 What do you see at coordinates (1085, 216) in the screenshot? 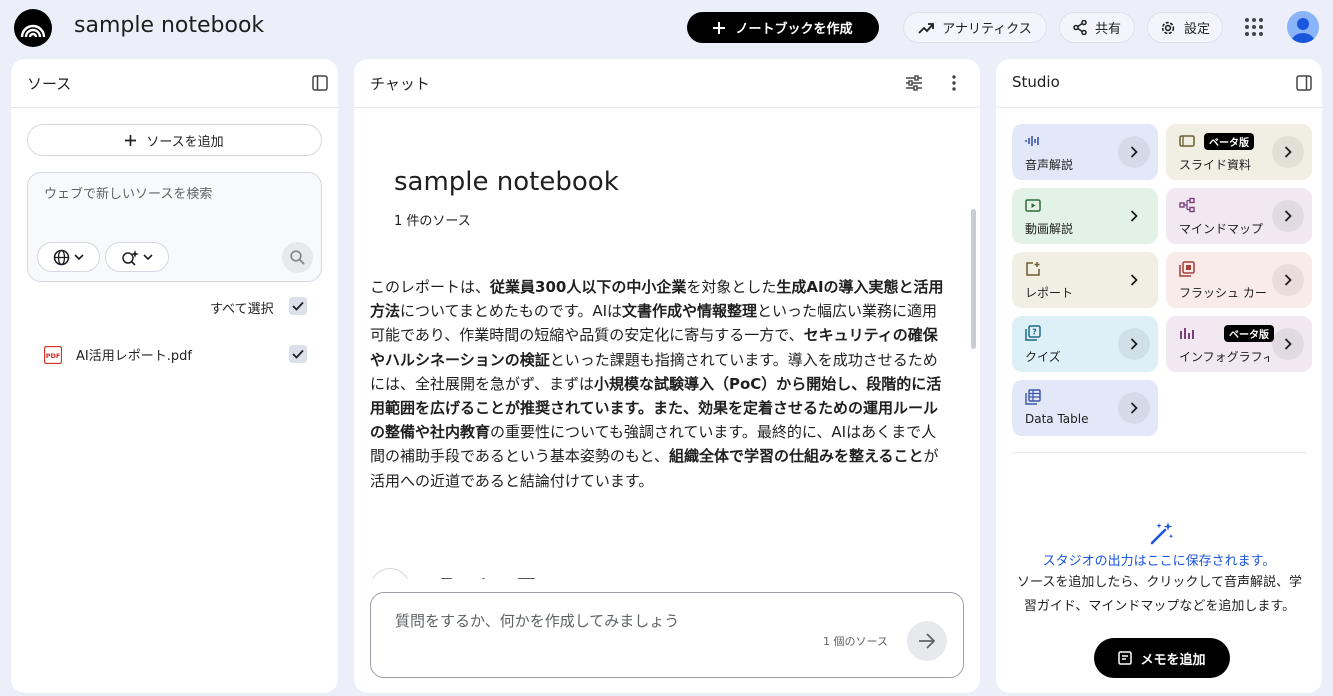
I see `studio-tile-video-overview: 動画解説` at bounding box center [1085, 216].